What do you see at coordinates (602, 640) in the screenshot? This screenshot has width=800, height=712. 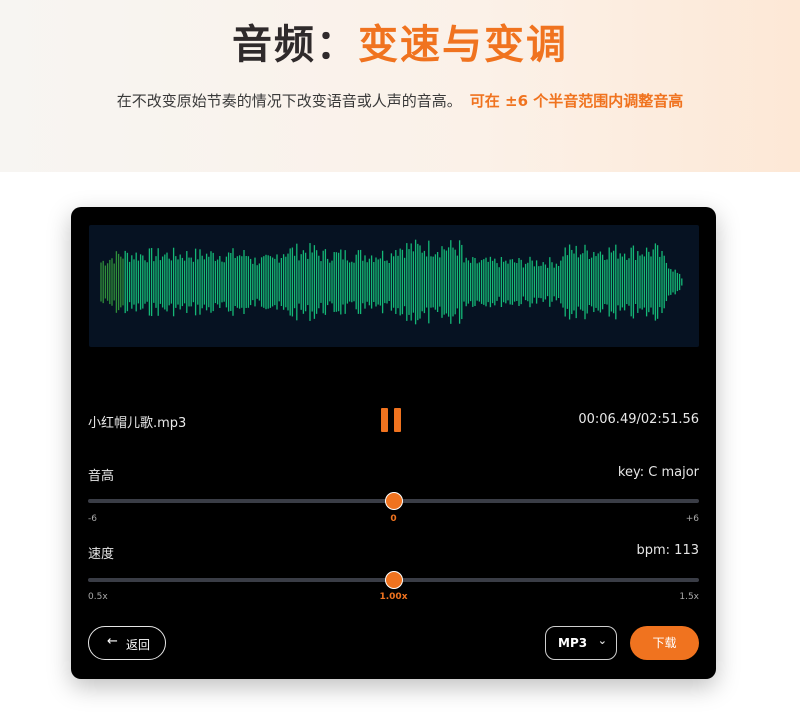 I see `chevron-down-icon: ⌄` at bounding box center [602, 640].